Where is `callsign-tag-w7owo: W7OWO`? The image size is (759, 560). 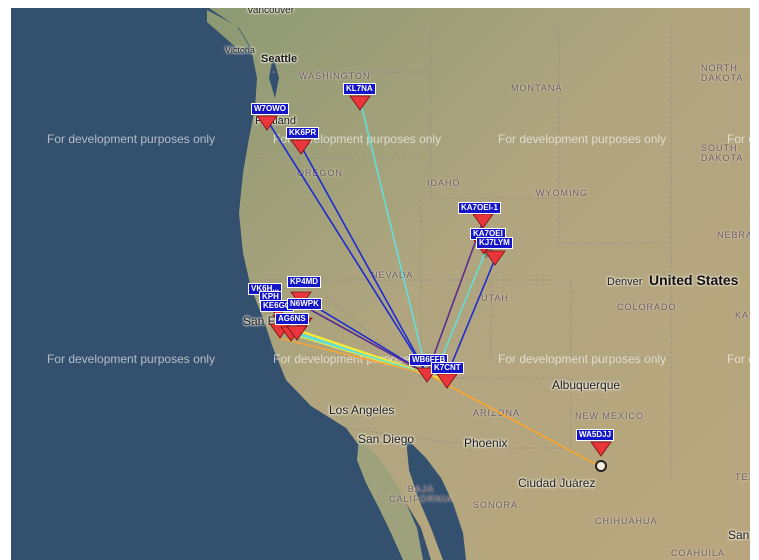 callsign-tag-w7owo: W7OWO is located at coordinates (270, 109).